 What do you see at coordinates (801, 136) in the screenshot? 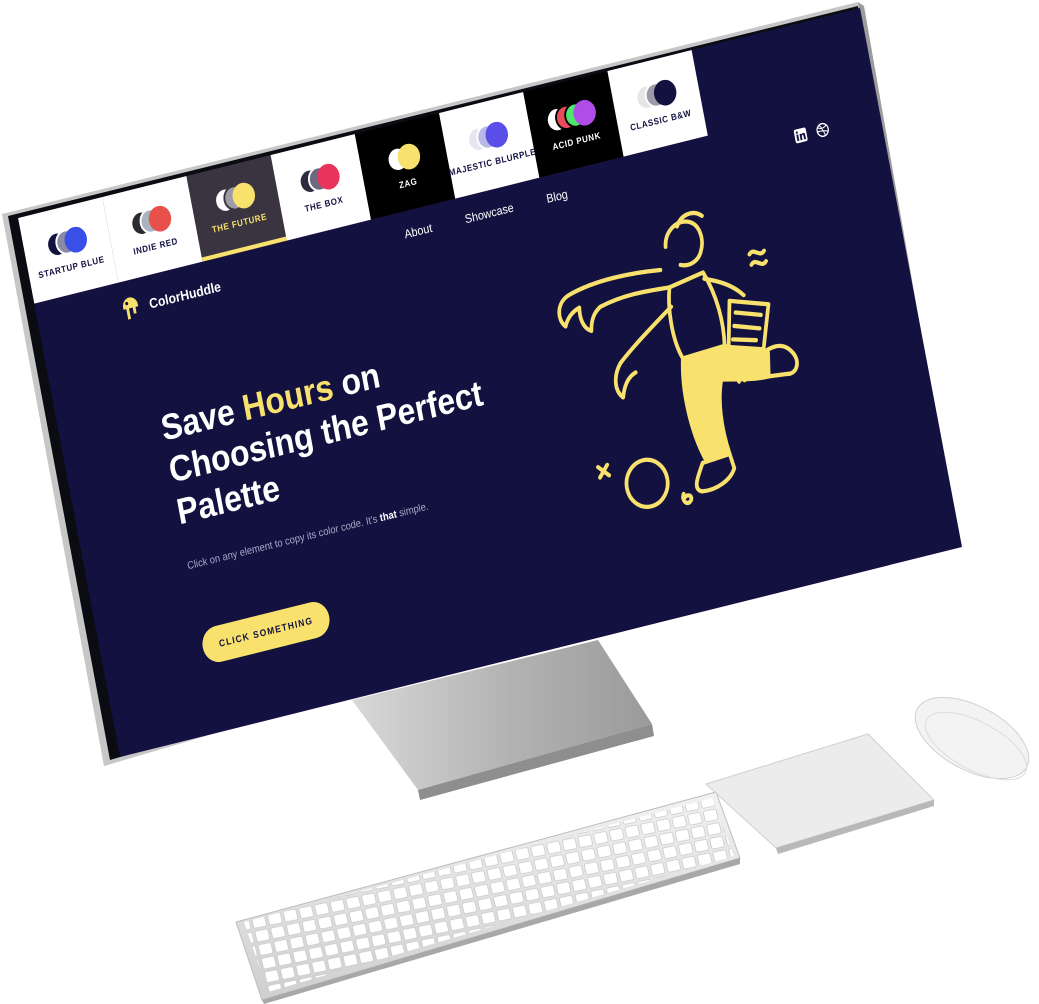
I see `linkedin-icon` at bounding box center [801, 136].